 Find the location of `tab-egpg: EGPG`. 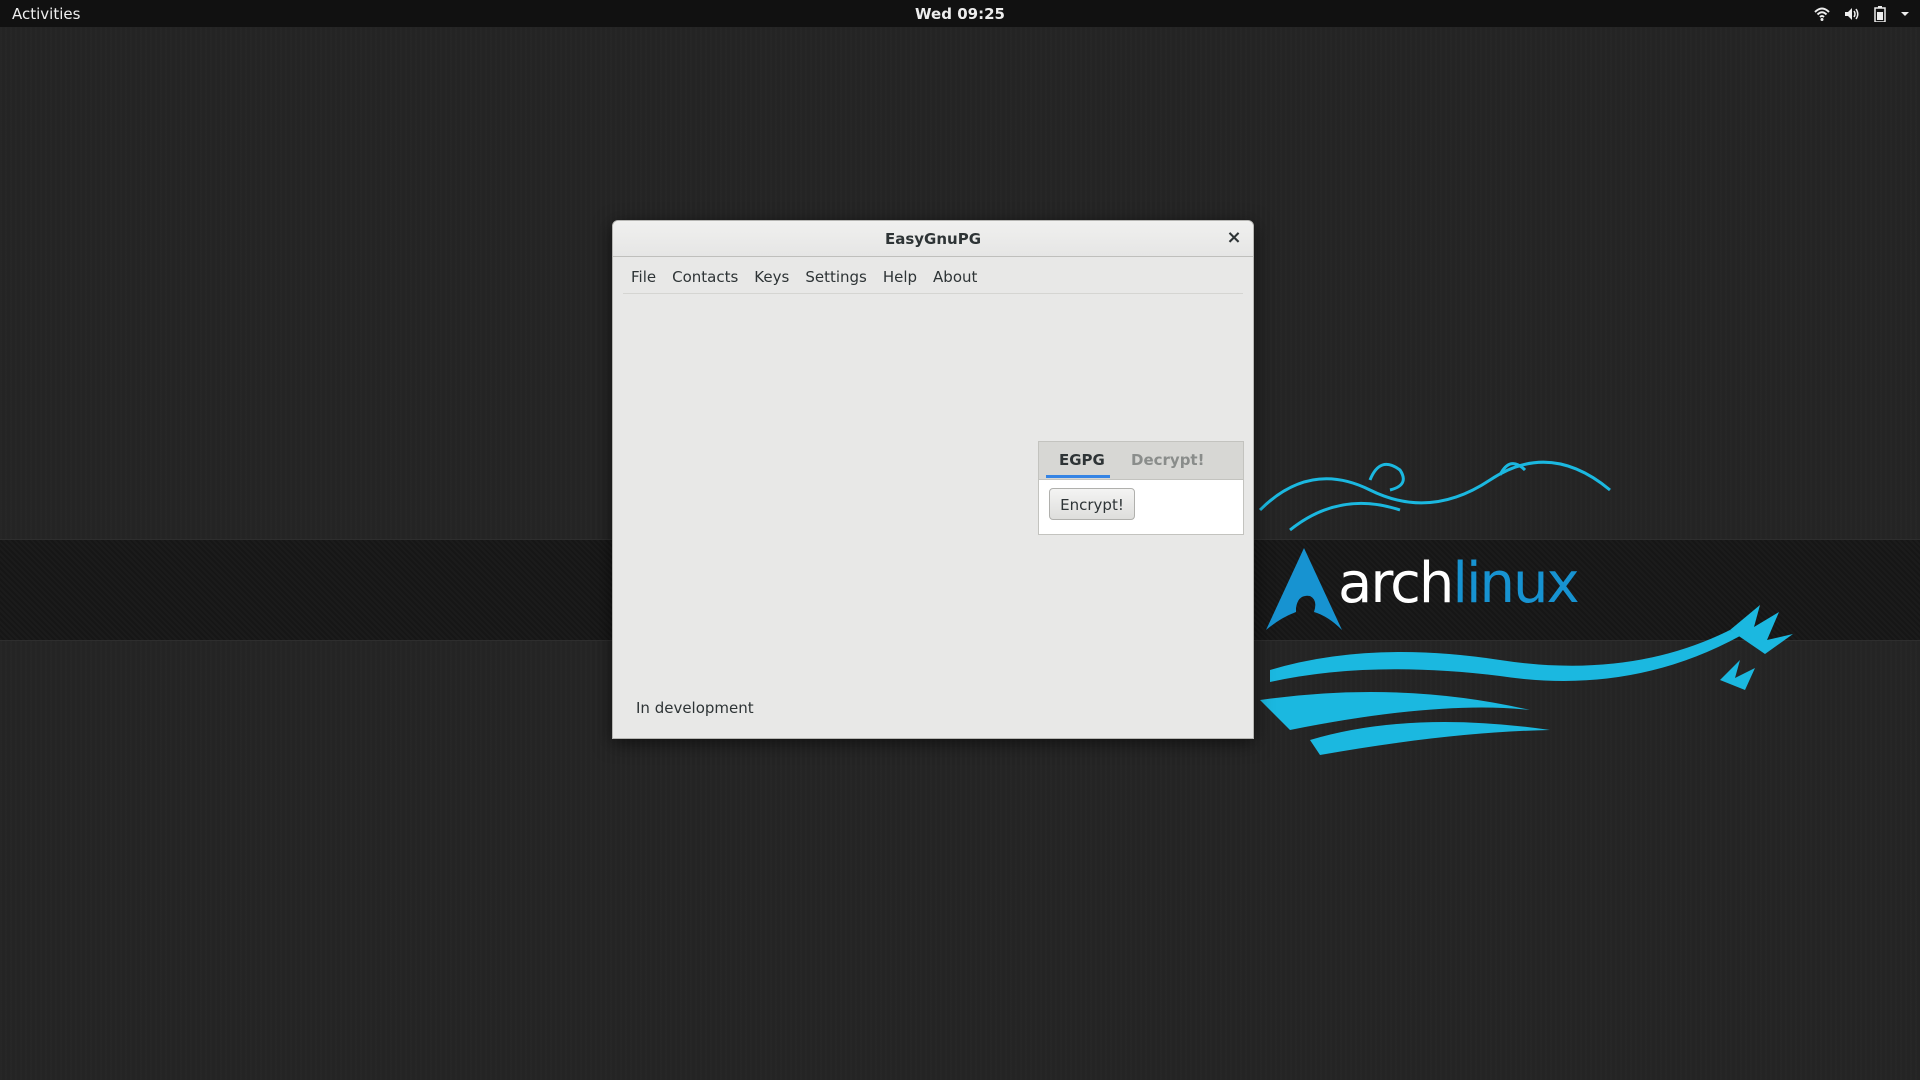

tab-egpg: EGPG is located at coordinates (1082, 460).